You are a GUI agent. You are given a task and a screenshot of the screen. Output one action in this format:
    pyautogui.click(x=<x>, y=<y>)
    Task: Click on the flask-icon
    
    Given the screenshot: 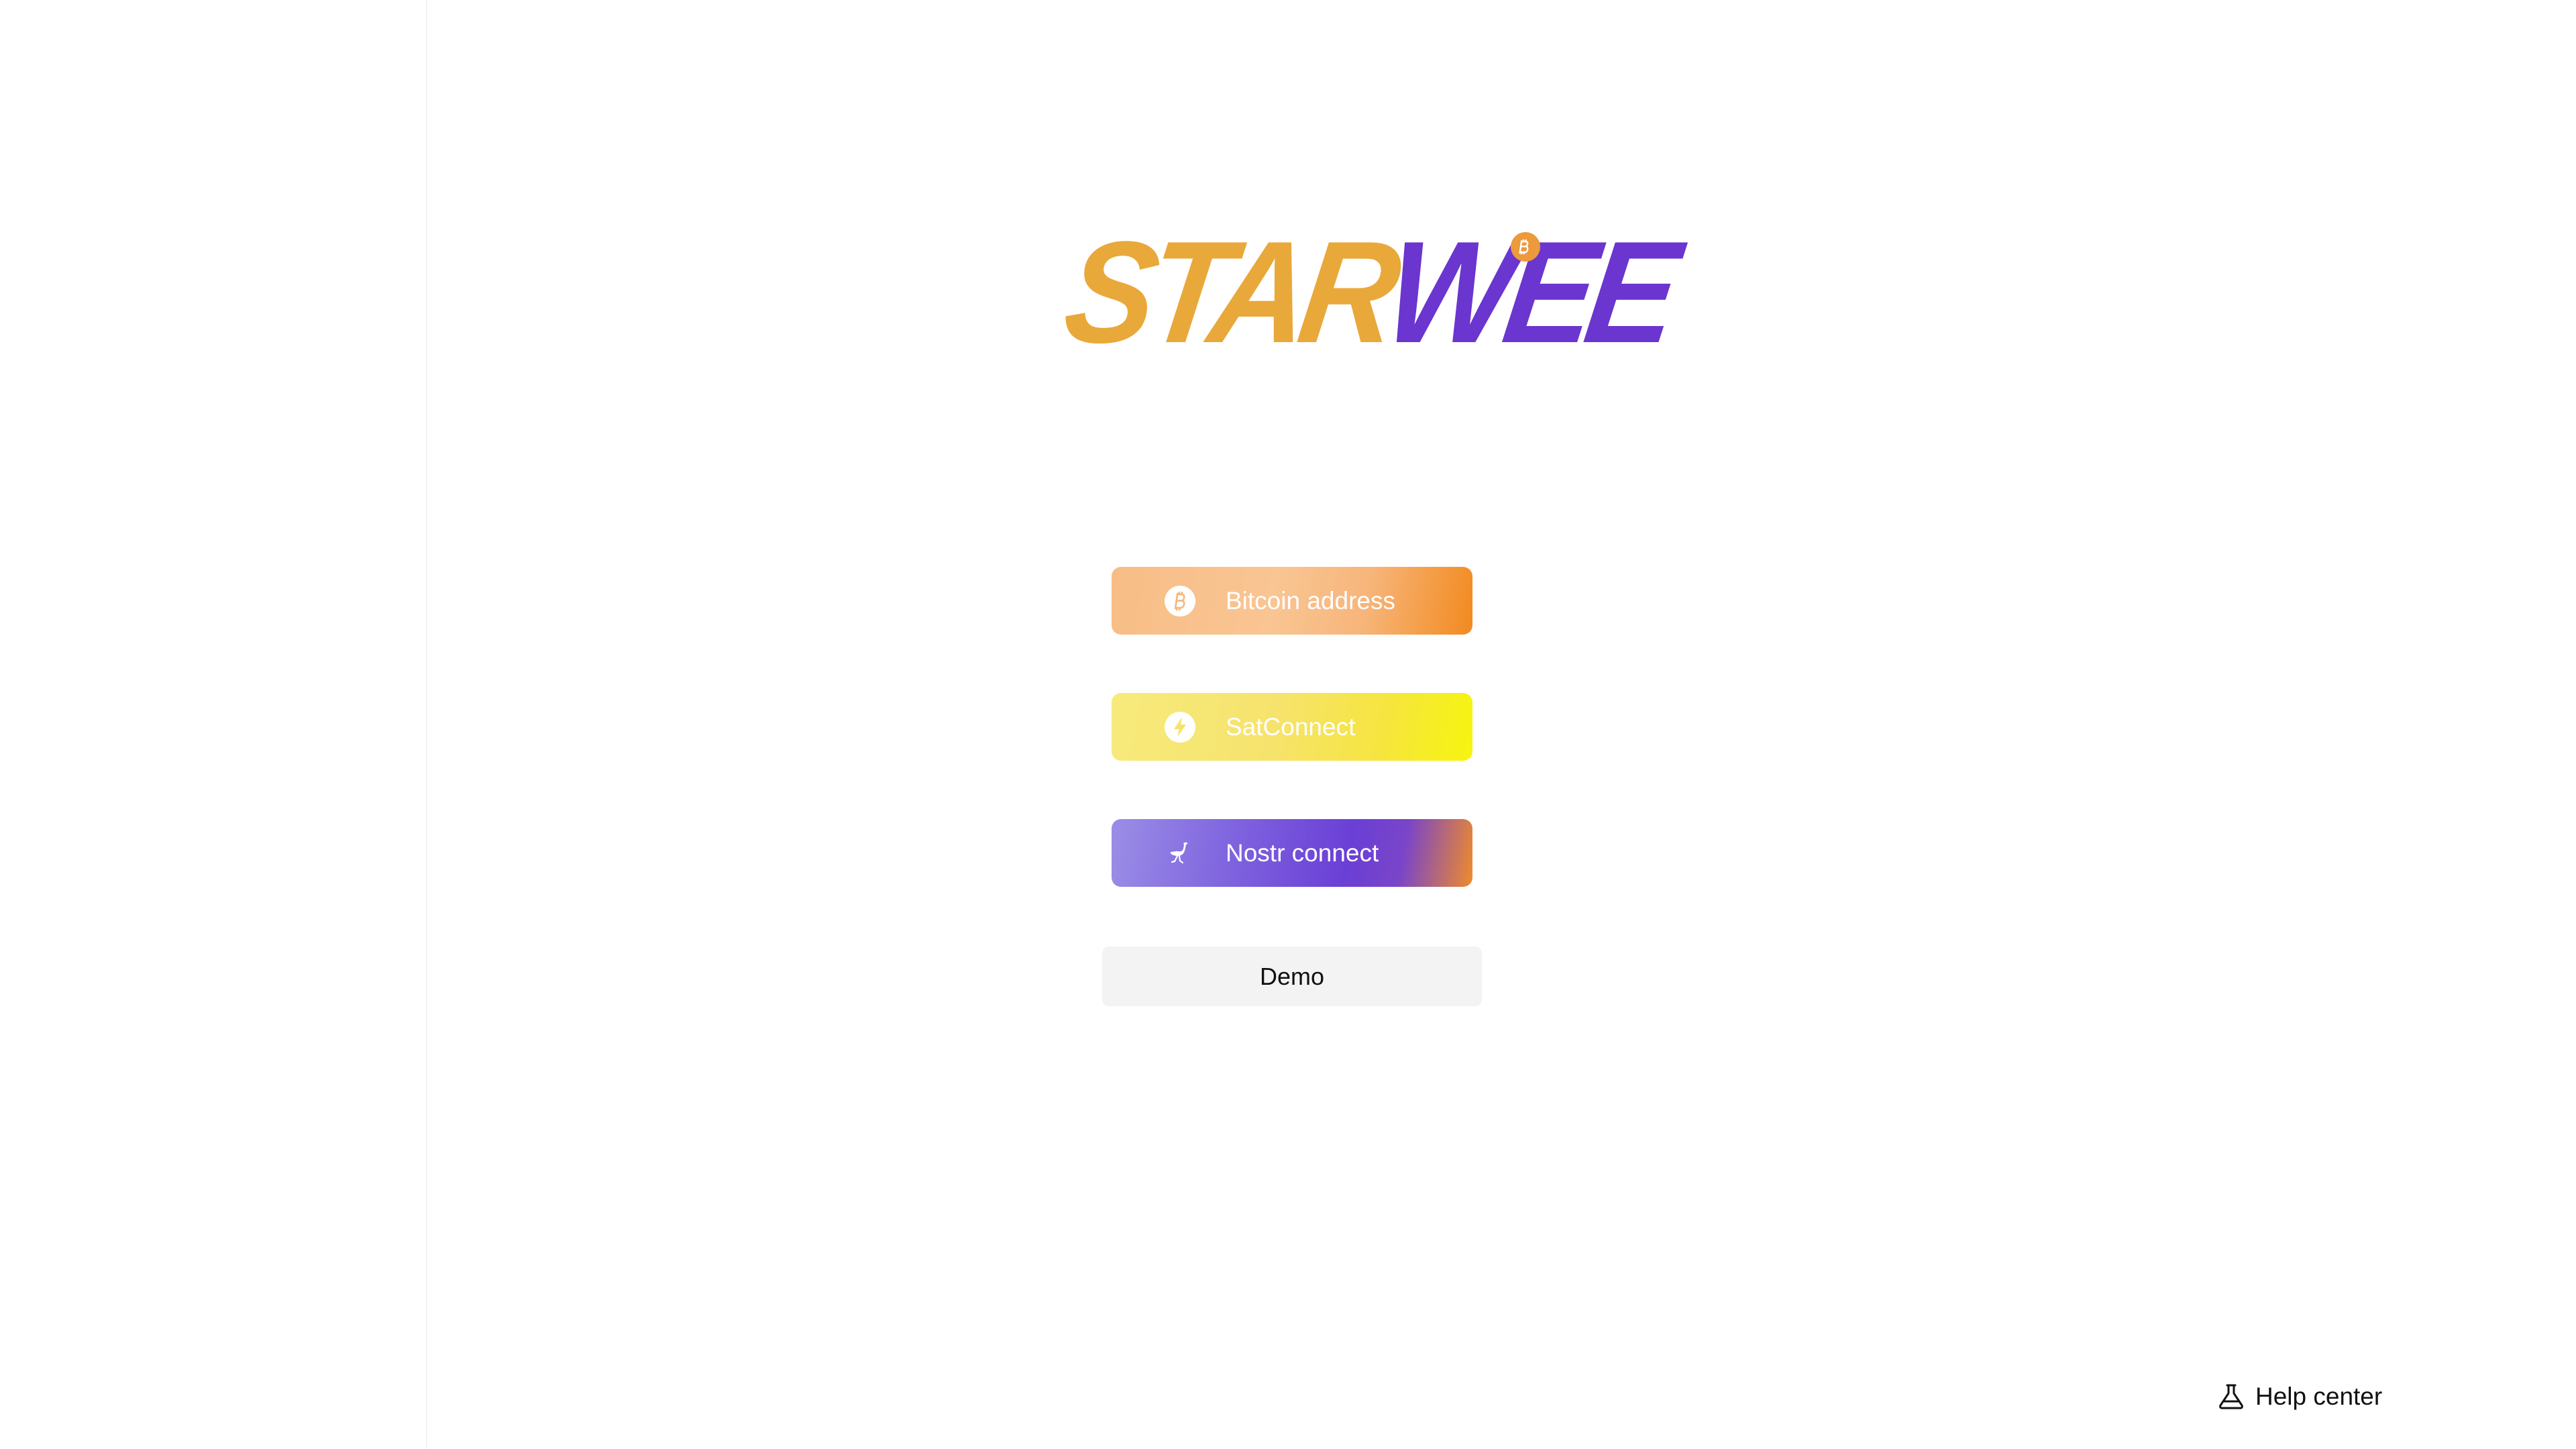 What is the action you would take?
    pyautogui.click(x=2231, y=1397)
    